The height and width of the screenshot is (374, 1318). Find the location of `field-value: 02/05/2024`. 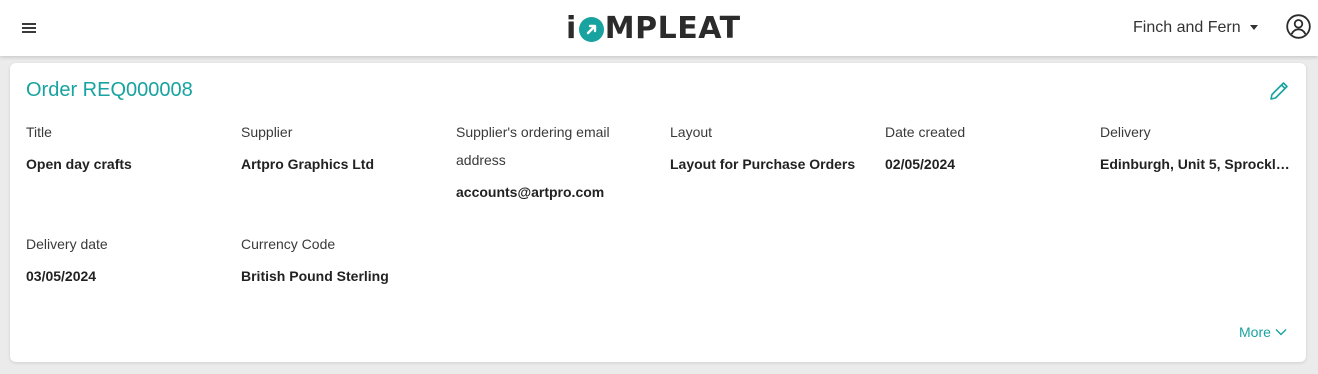

field-value: 02/05/2024 is located at coordinates (920, 164).